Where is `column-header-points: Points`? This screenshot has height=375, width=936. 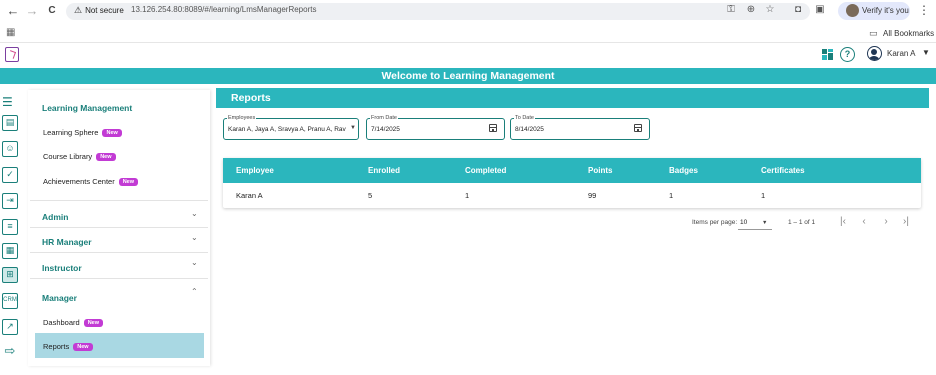 column-header-points: Points is located at coordinates (600, 170).